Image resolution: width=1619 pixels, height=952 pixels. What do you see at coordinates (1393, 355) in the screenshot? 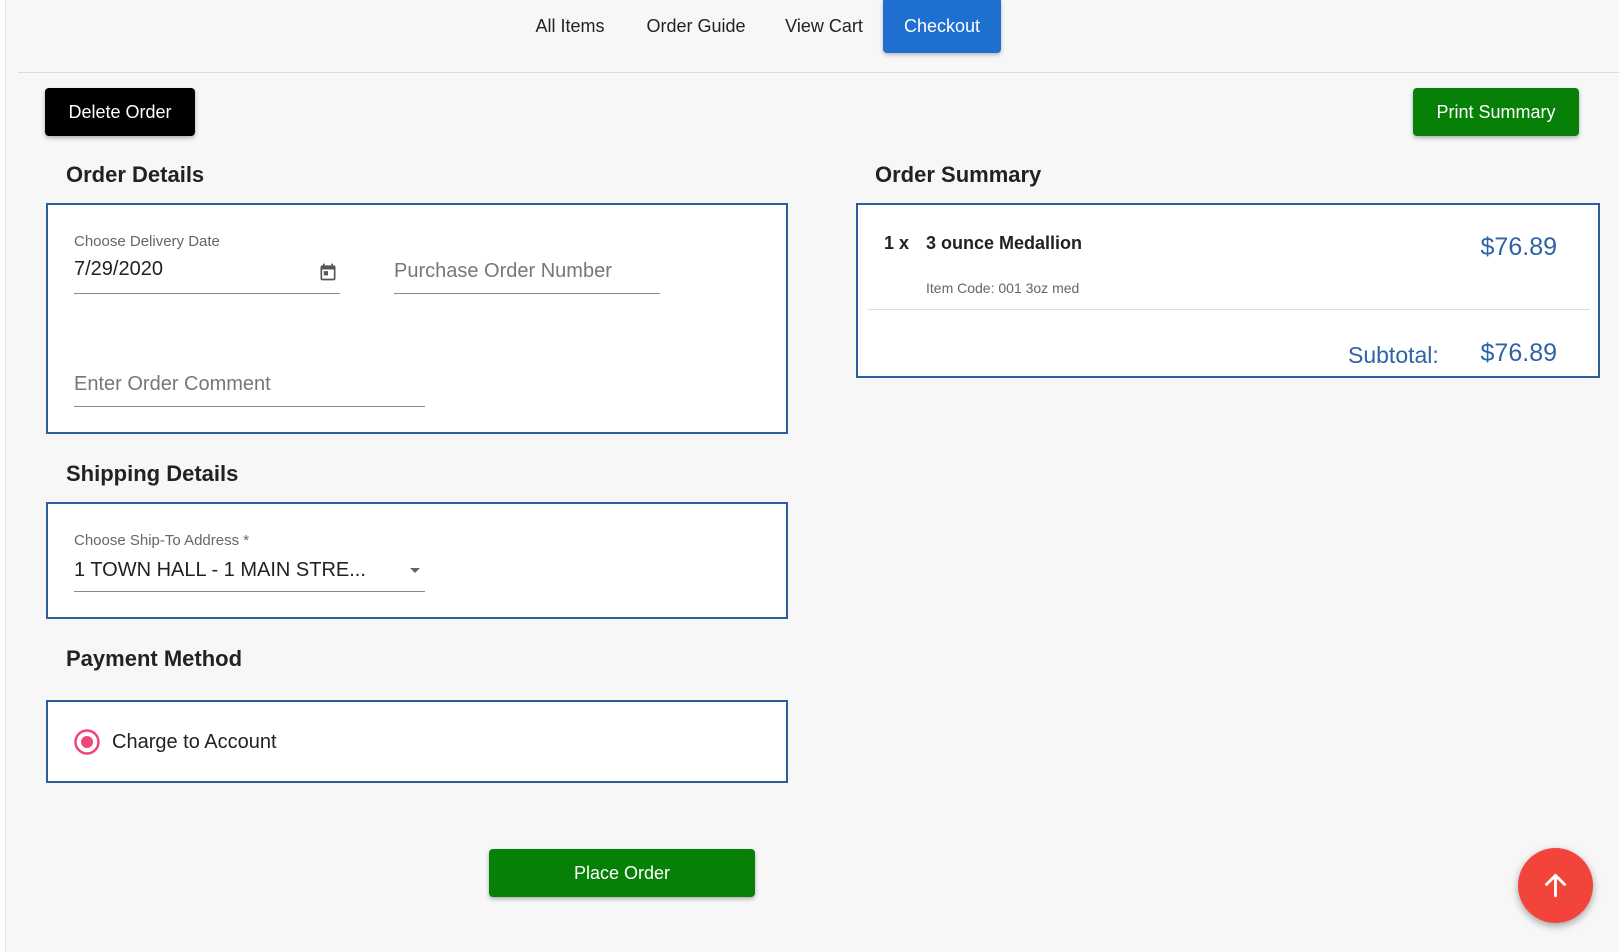
I see `subtotal-label: Subtotal:` at bounding box center [1393, 355].